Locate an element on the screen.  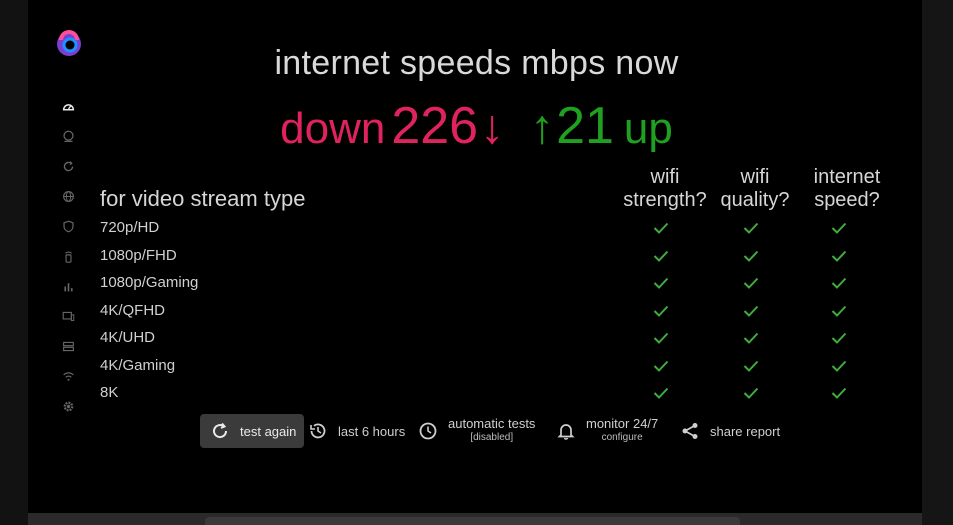
column-header-internet-speed: internet speed? is located at coordinates (847, 189).